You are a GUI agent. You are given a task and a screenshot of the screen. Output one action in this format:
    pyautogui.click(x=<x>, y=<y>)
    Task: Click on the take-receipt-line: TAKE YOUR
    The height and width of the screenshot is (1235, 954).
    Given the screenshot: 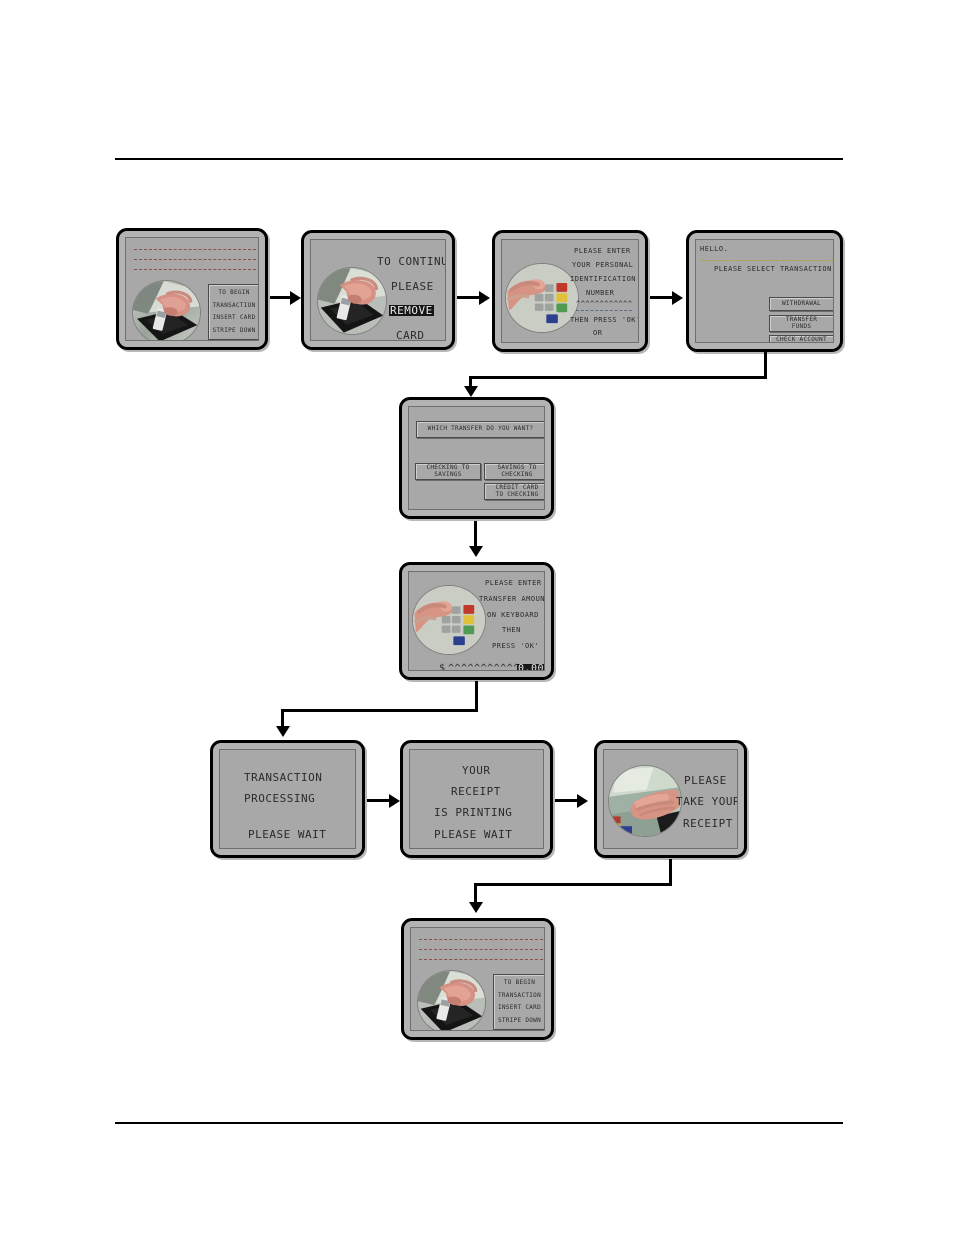 What is the action you would take?
    pyautogui.click(x=707, y=801)
    